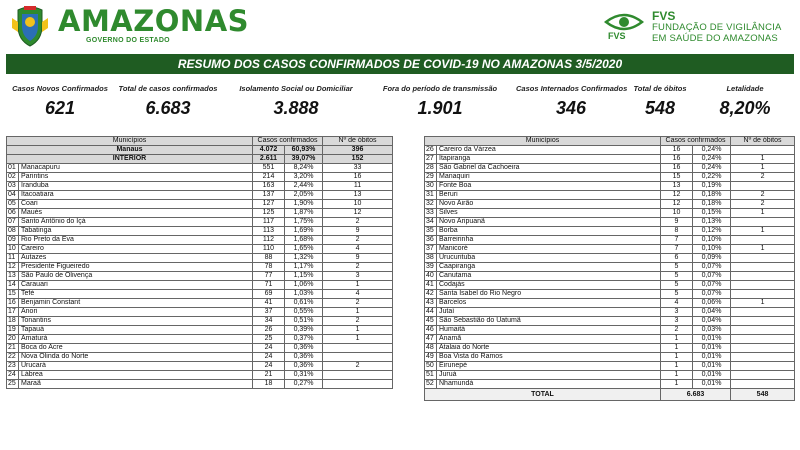  Describe the element at coordinates (303, 375) in the screenshot. I see `cell-pct: 0,31%` at that location.